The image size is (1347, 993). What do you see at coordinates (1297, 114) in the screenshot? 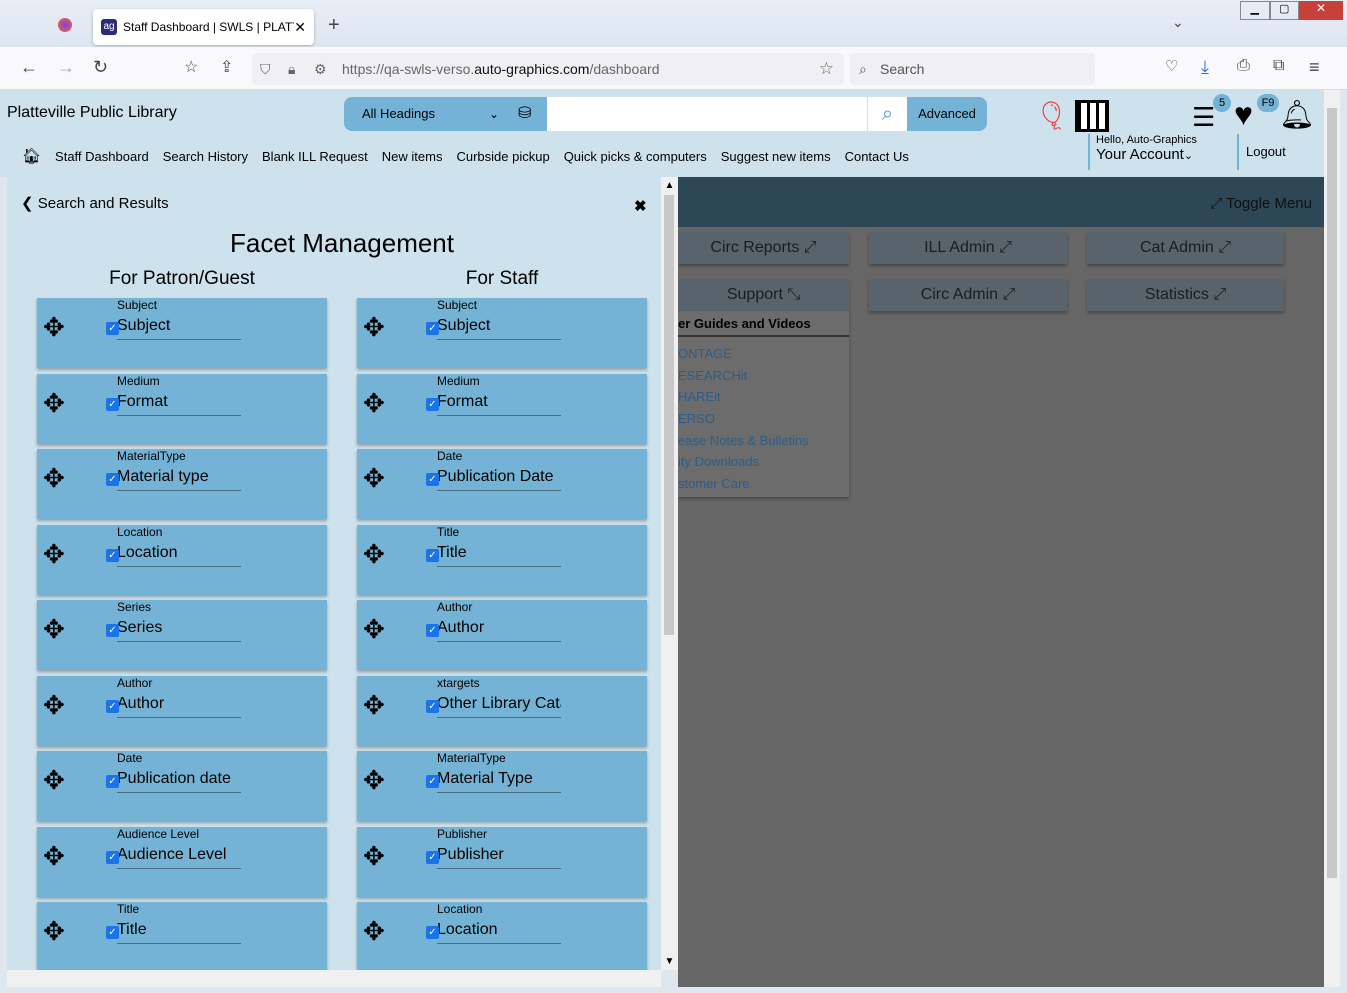
I see `bell-icon: 🔔︎` at bounding box center [1297, 114].